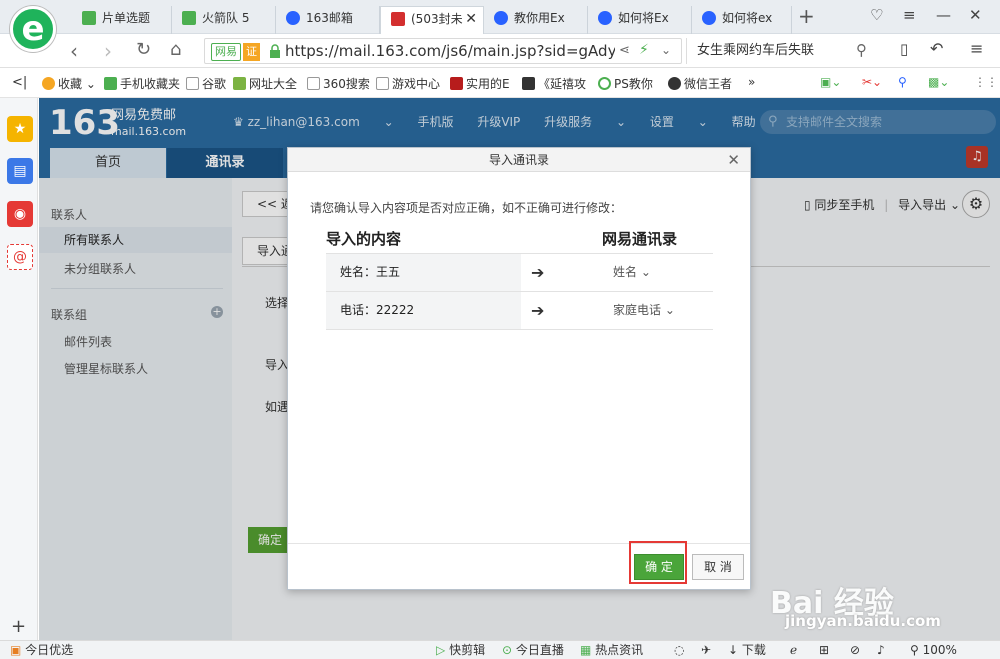 The height and width of the screenshot is (659, 1000). I want to click on add-icon: +, so click(18, 626).